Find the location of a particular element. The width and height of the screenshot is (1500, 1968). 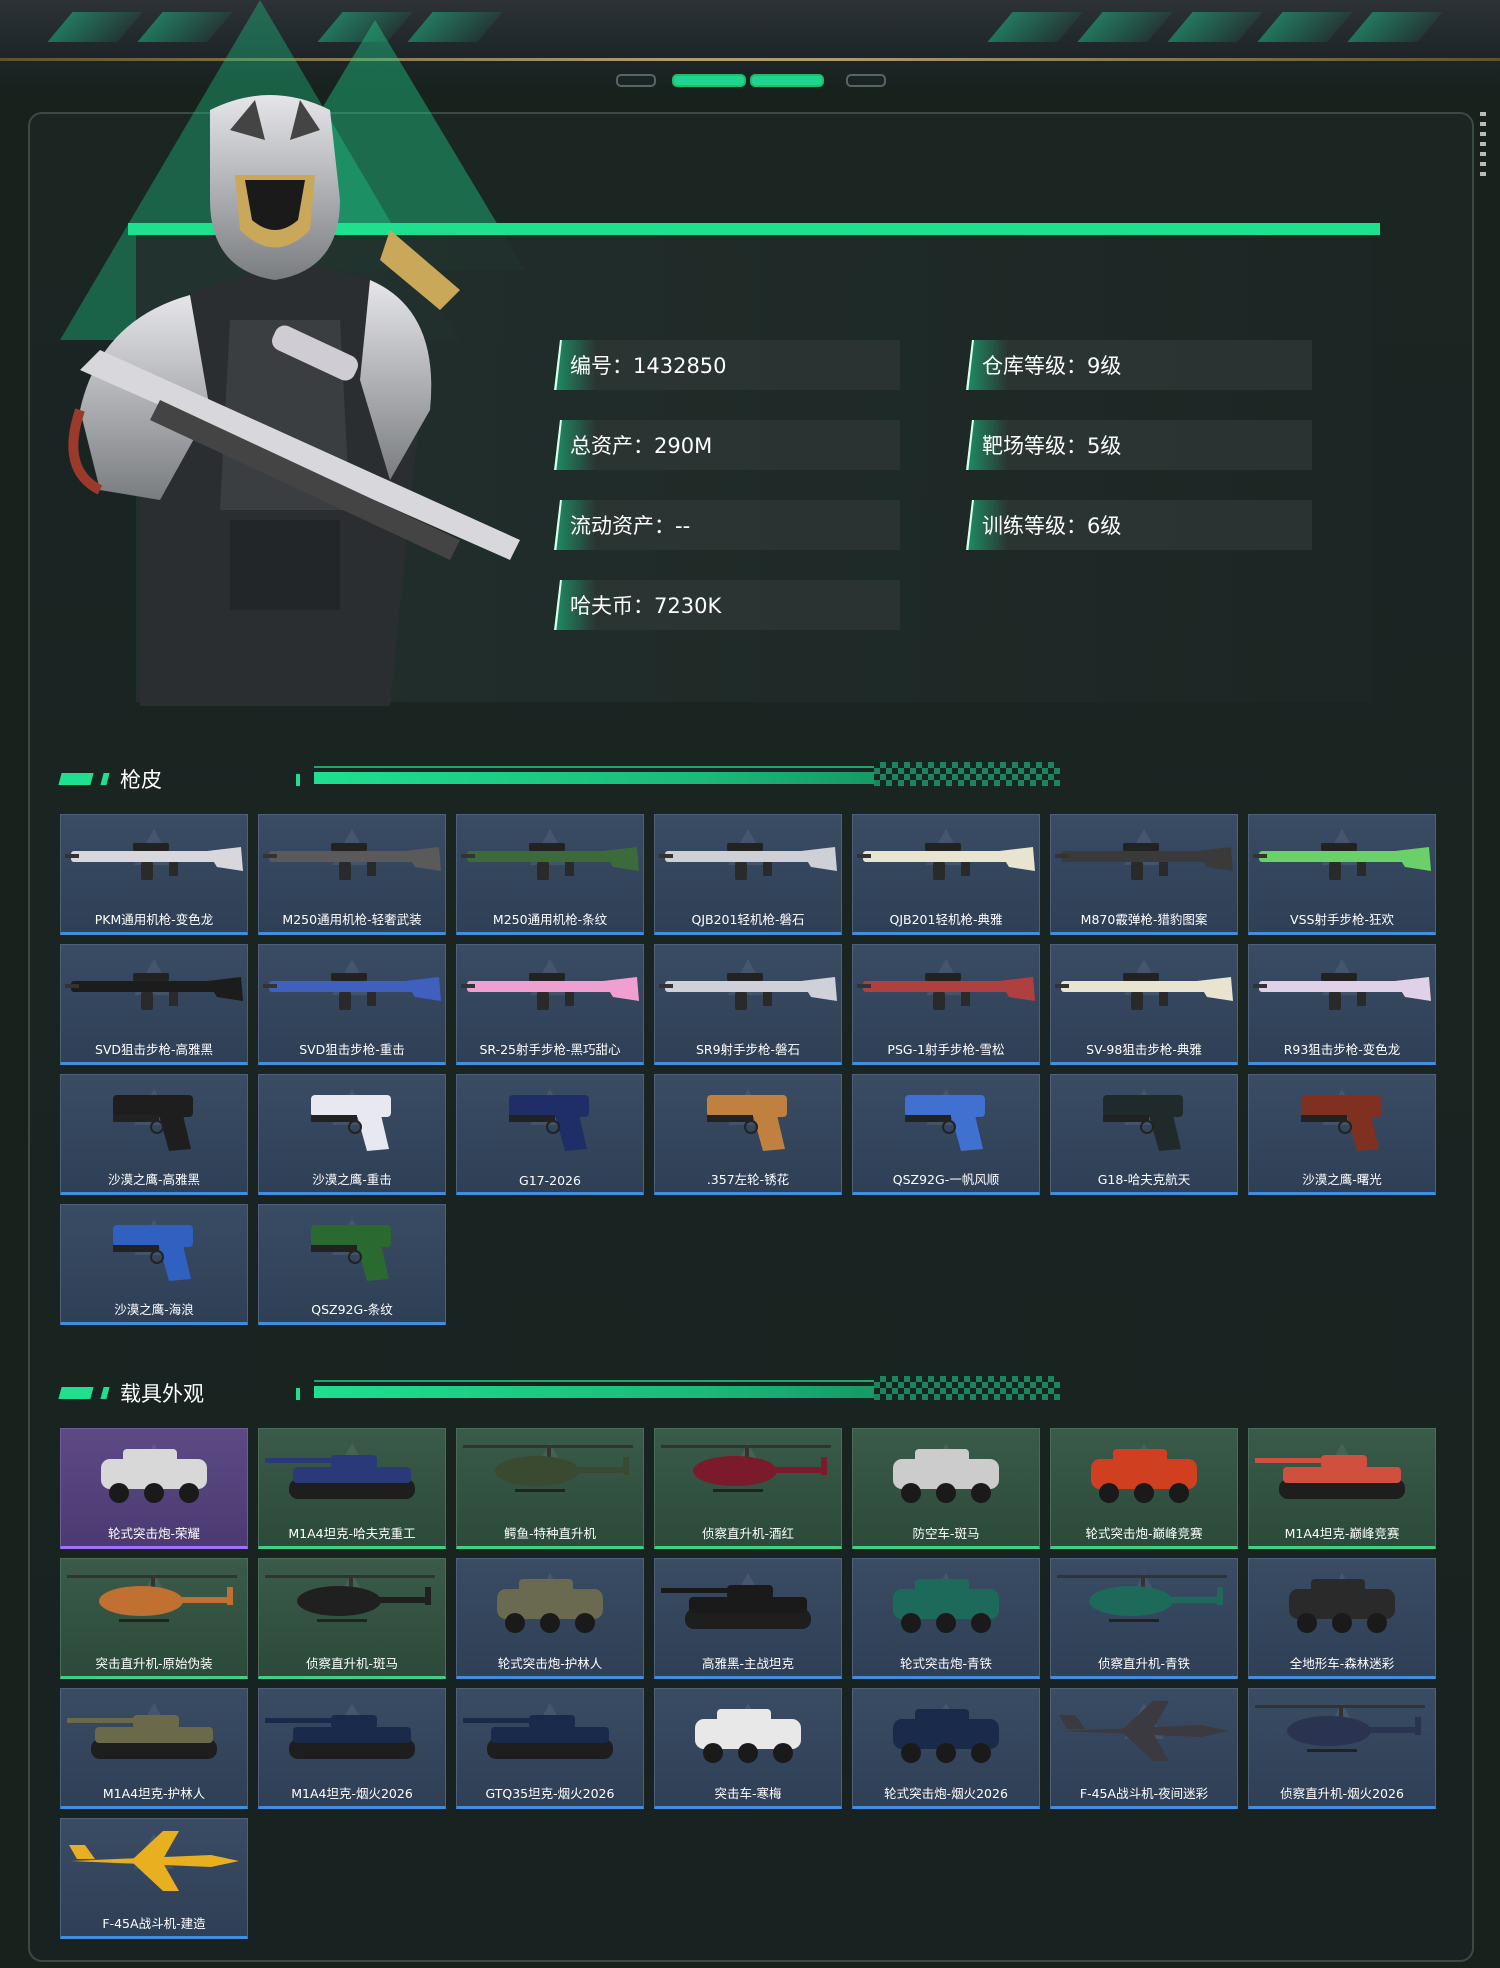

vehicle-skin-card: 侦察直升机-酒红 is located at coordinates (748, 1488).